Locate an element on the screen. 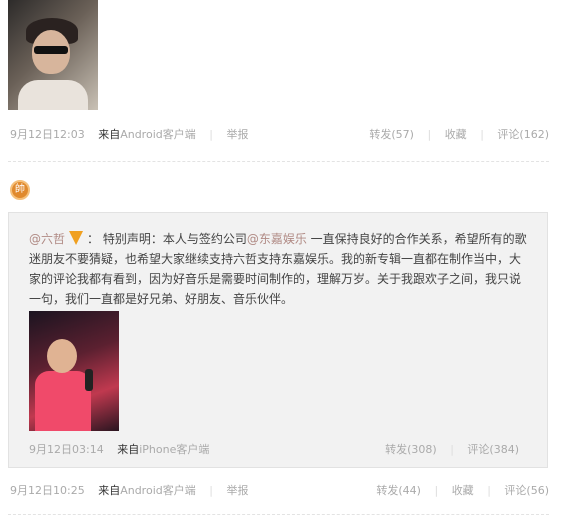 This screenshot has width=563, height=526. repost-meta-row: 9月12日03:14 来自iPhone客户端 转发(308) | 评论(384) is located at coordinates (274, 449).